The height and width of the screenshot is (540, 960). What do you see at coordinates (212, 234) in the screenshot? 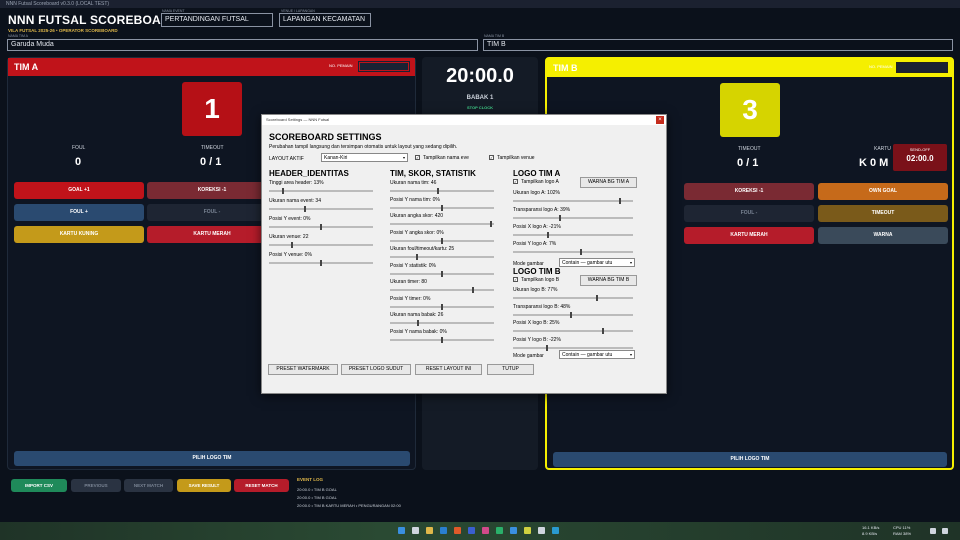
I see `team-a-red-card-button: KARTU MERAH` at bounding box center [212, 234].